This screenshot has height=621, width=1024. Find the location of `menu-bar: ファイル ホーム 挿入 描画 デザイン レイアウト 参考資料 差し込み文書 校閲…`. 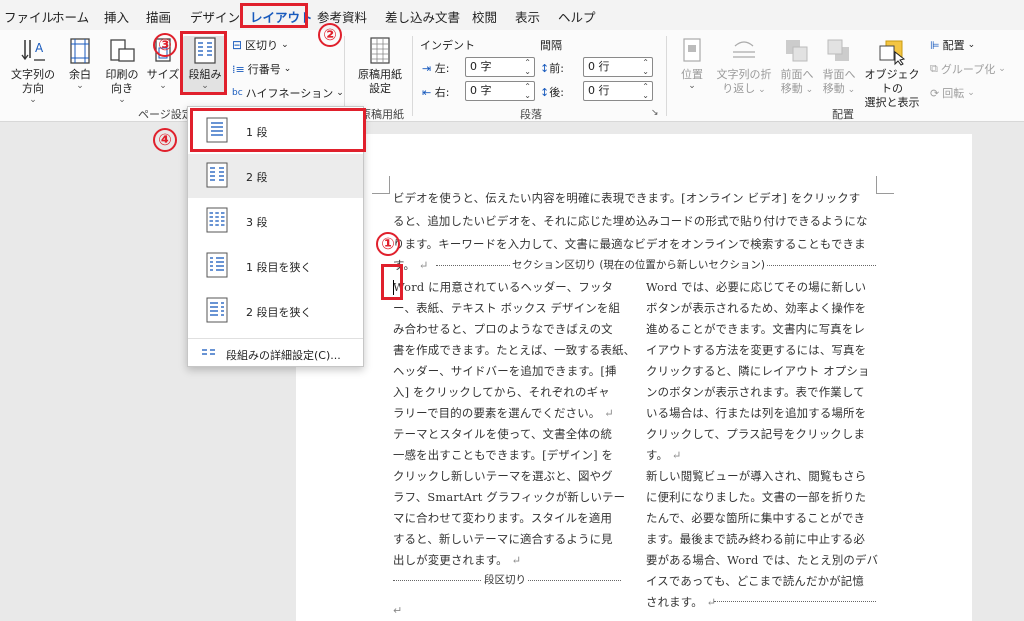

menu-bar: ファイル ホーム 挿入 描画 デザイン レイアウト 参考資料 差し込み文書 校閲… is located at coordinates (512, 15).